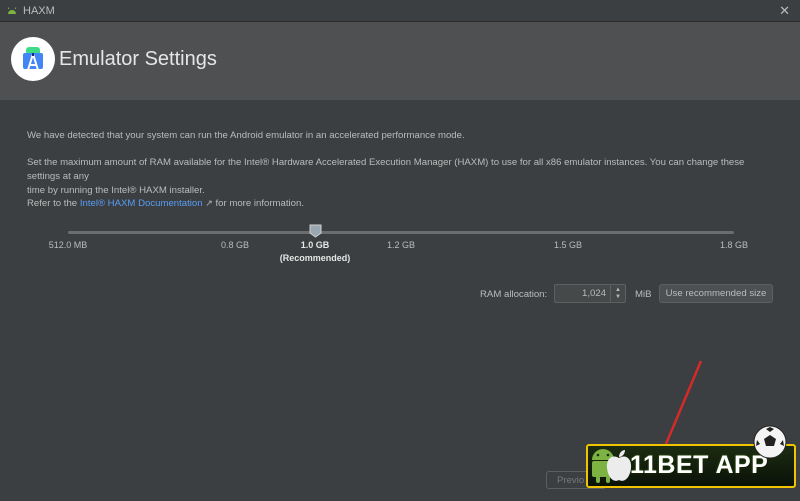  Describe the element at coordinates (39, 10) in the screenshot. I see `window-title: HAXM` at that location.